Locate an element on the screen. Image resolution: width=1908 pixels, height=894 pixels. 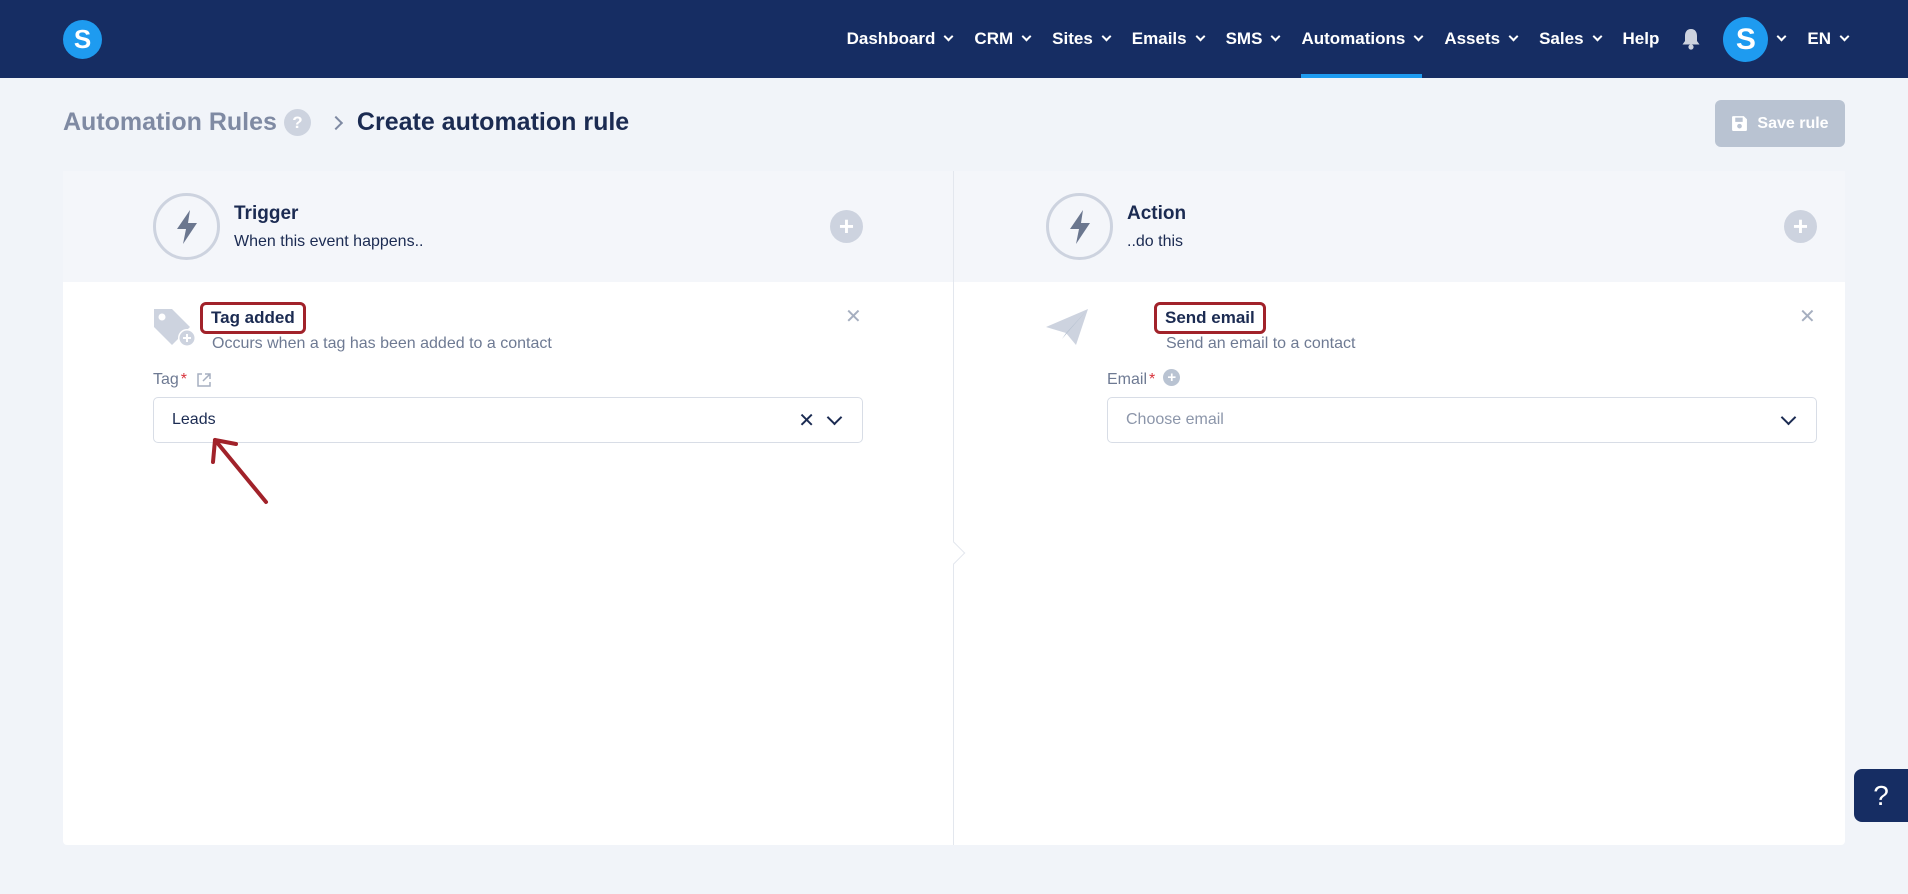
remove-trigger-icon: ✕ is located at coordinates (853, 316).